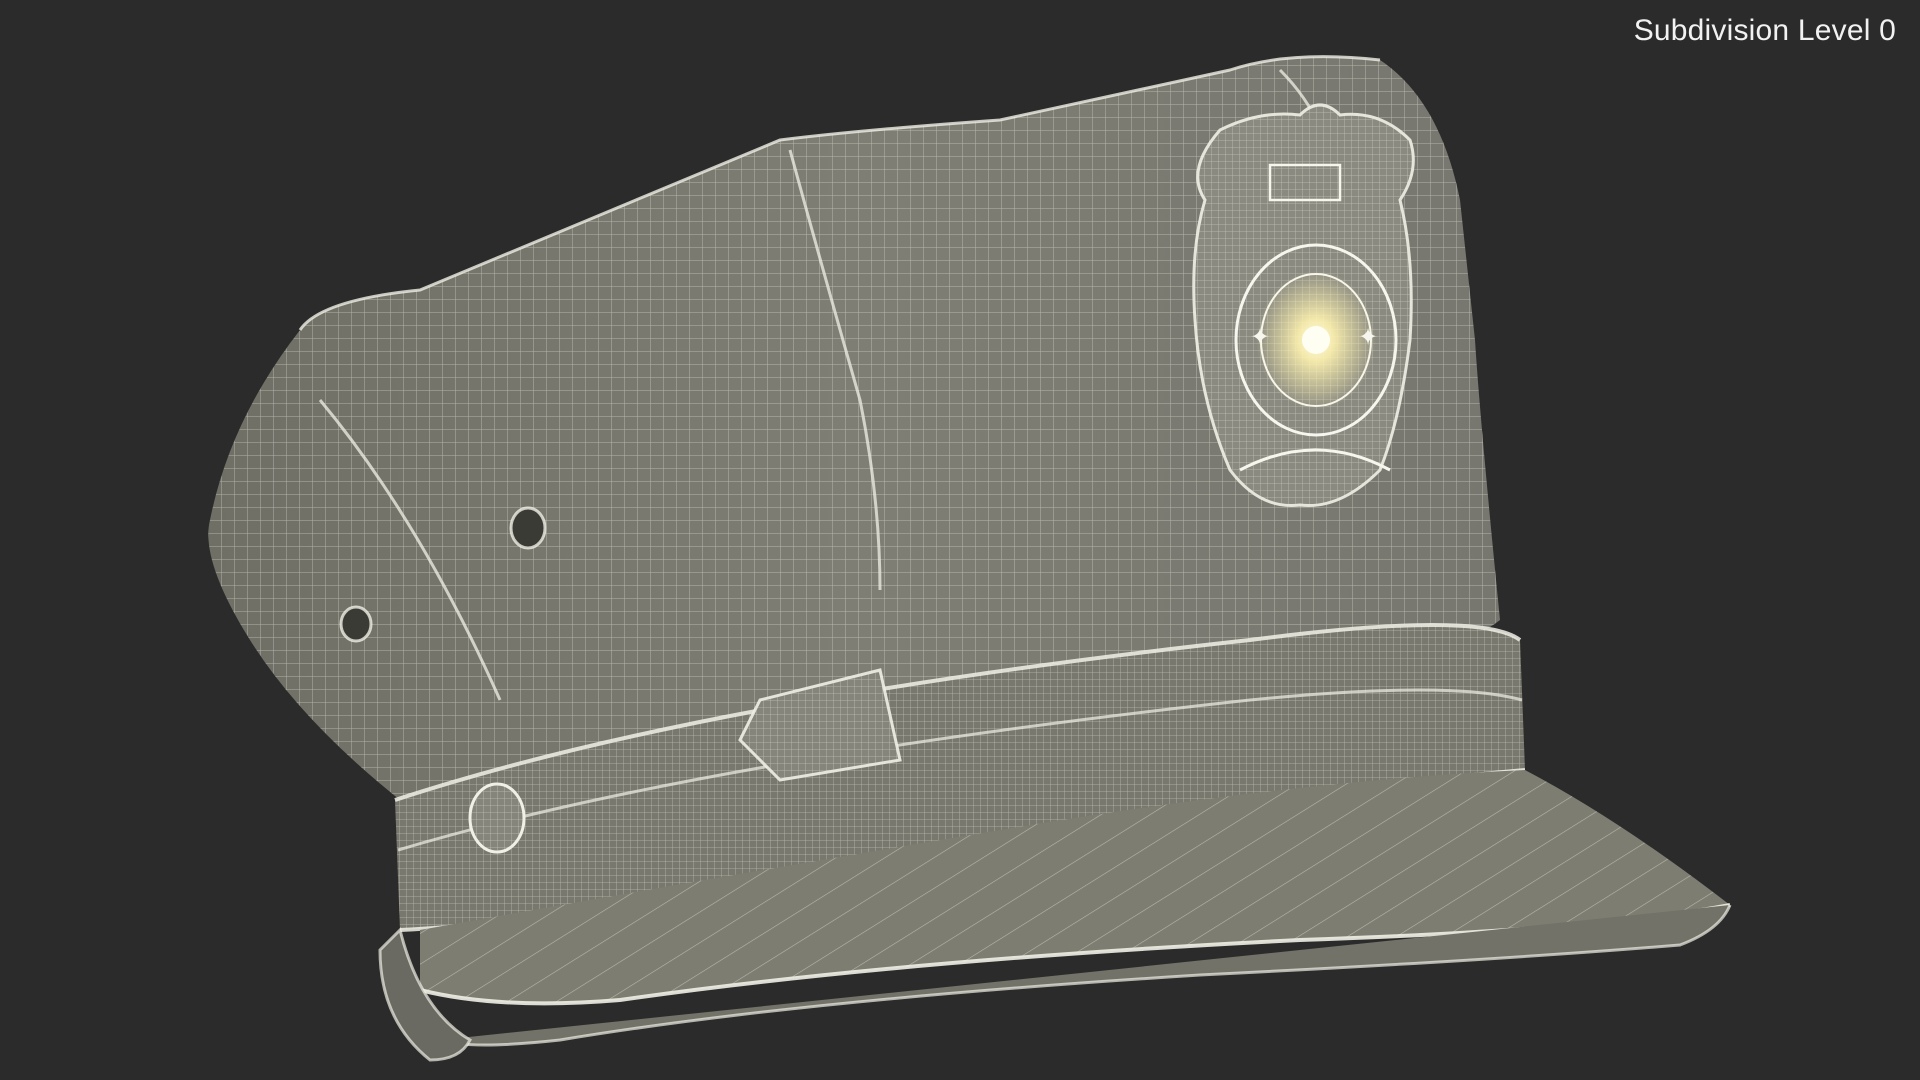 The height and width of the screenshot is (1080, 1920). I want to click on side-button, so click(497, 818).